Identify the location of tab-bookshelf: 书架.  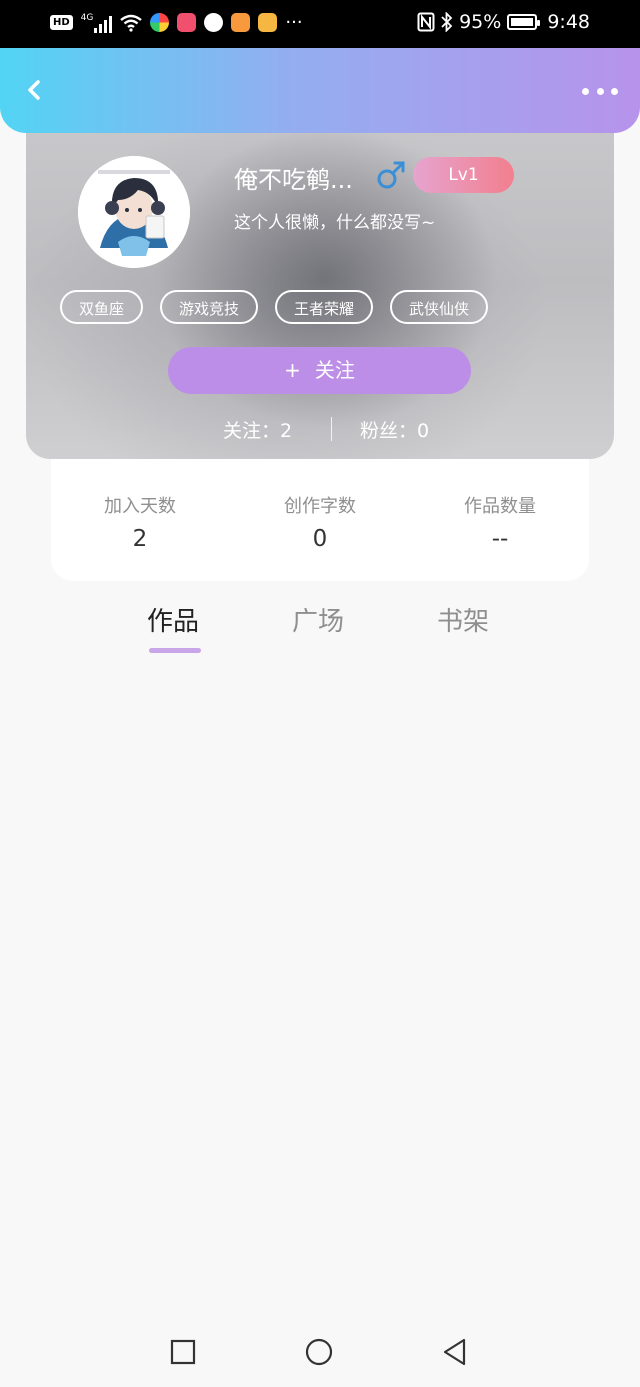
(463, 619).